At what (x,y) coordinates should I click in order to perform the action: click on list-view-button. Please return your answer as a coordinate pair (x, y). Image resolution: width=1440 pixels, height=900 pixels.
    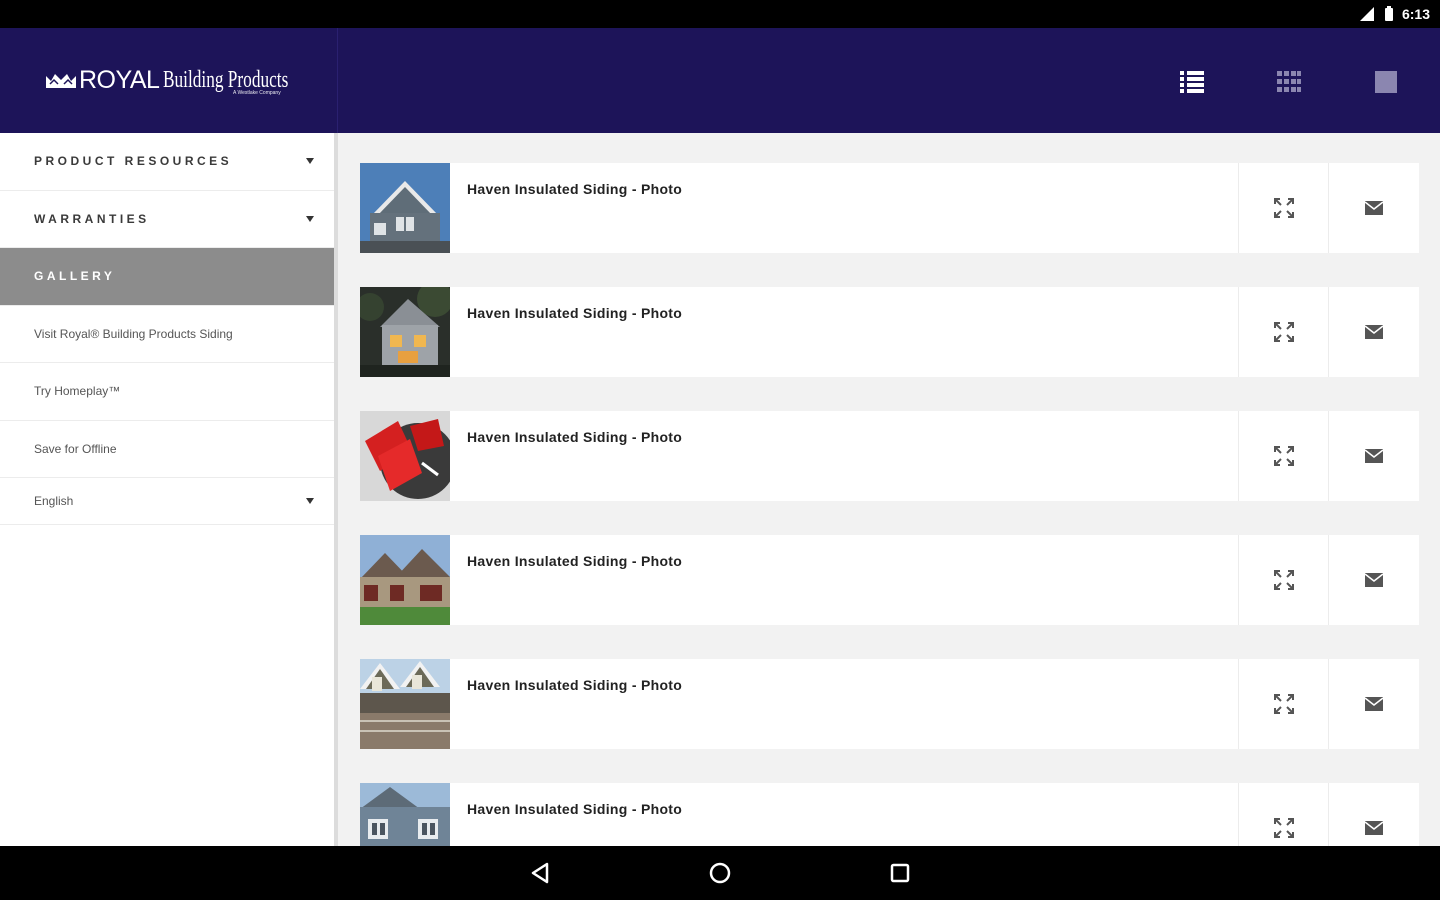
    Looking at the image, I should click on (1192, 82).